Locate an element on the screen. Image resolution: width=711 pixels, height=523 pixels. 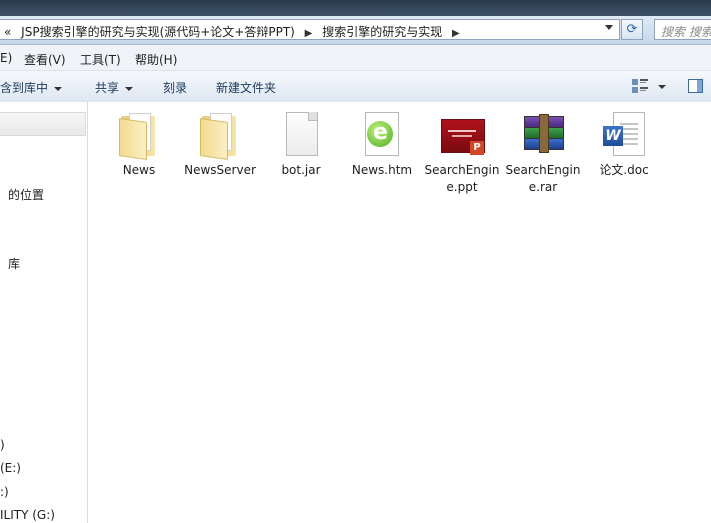
file-item-newsserver-folder: NewsServer is located at coordinates (220, 144).